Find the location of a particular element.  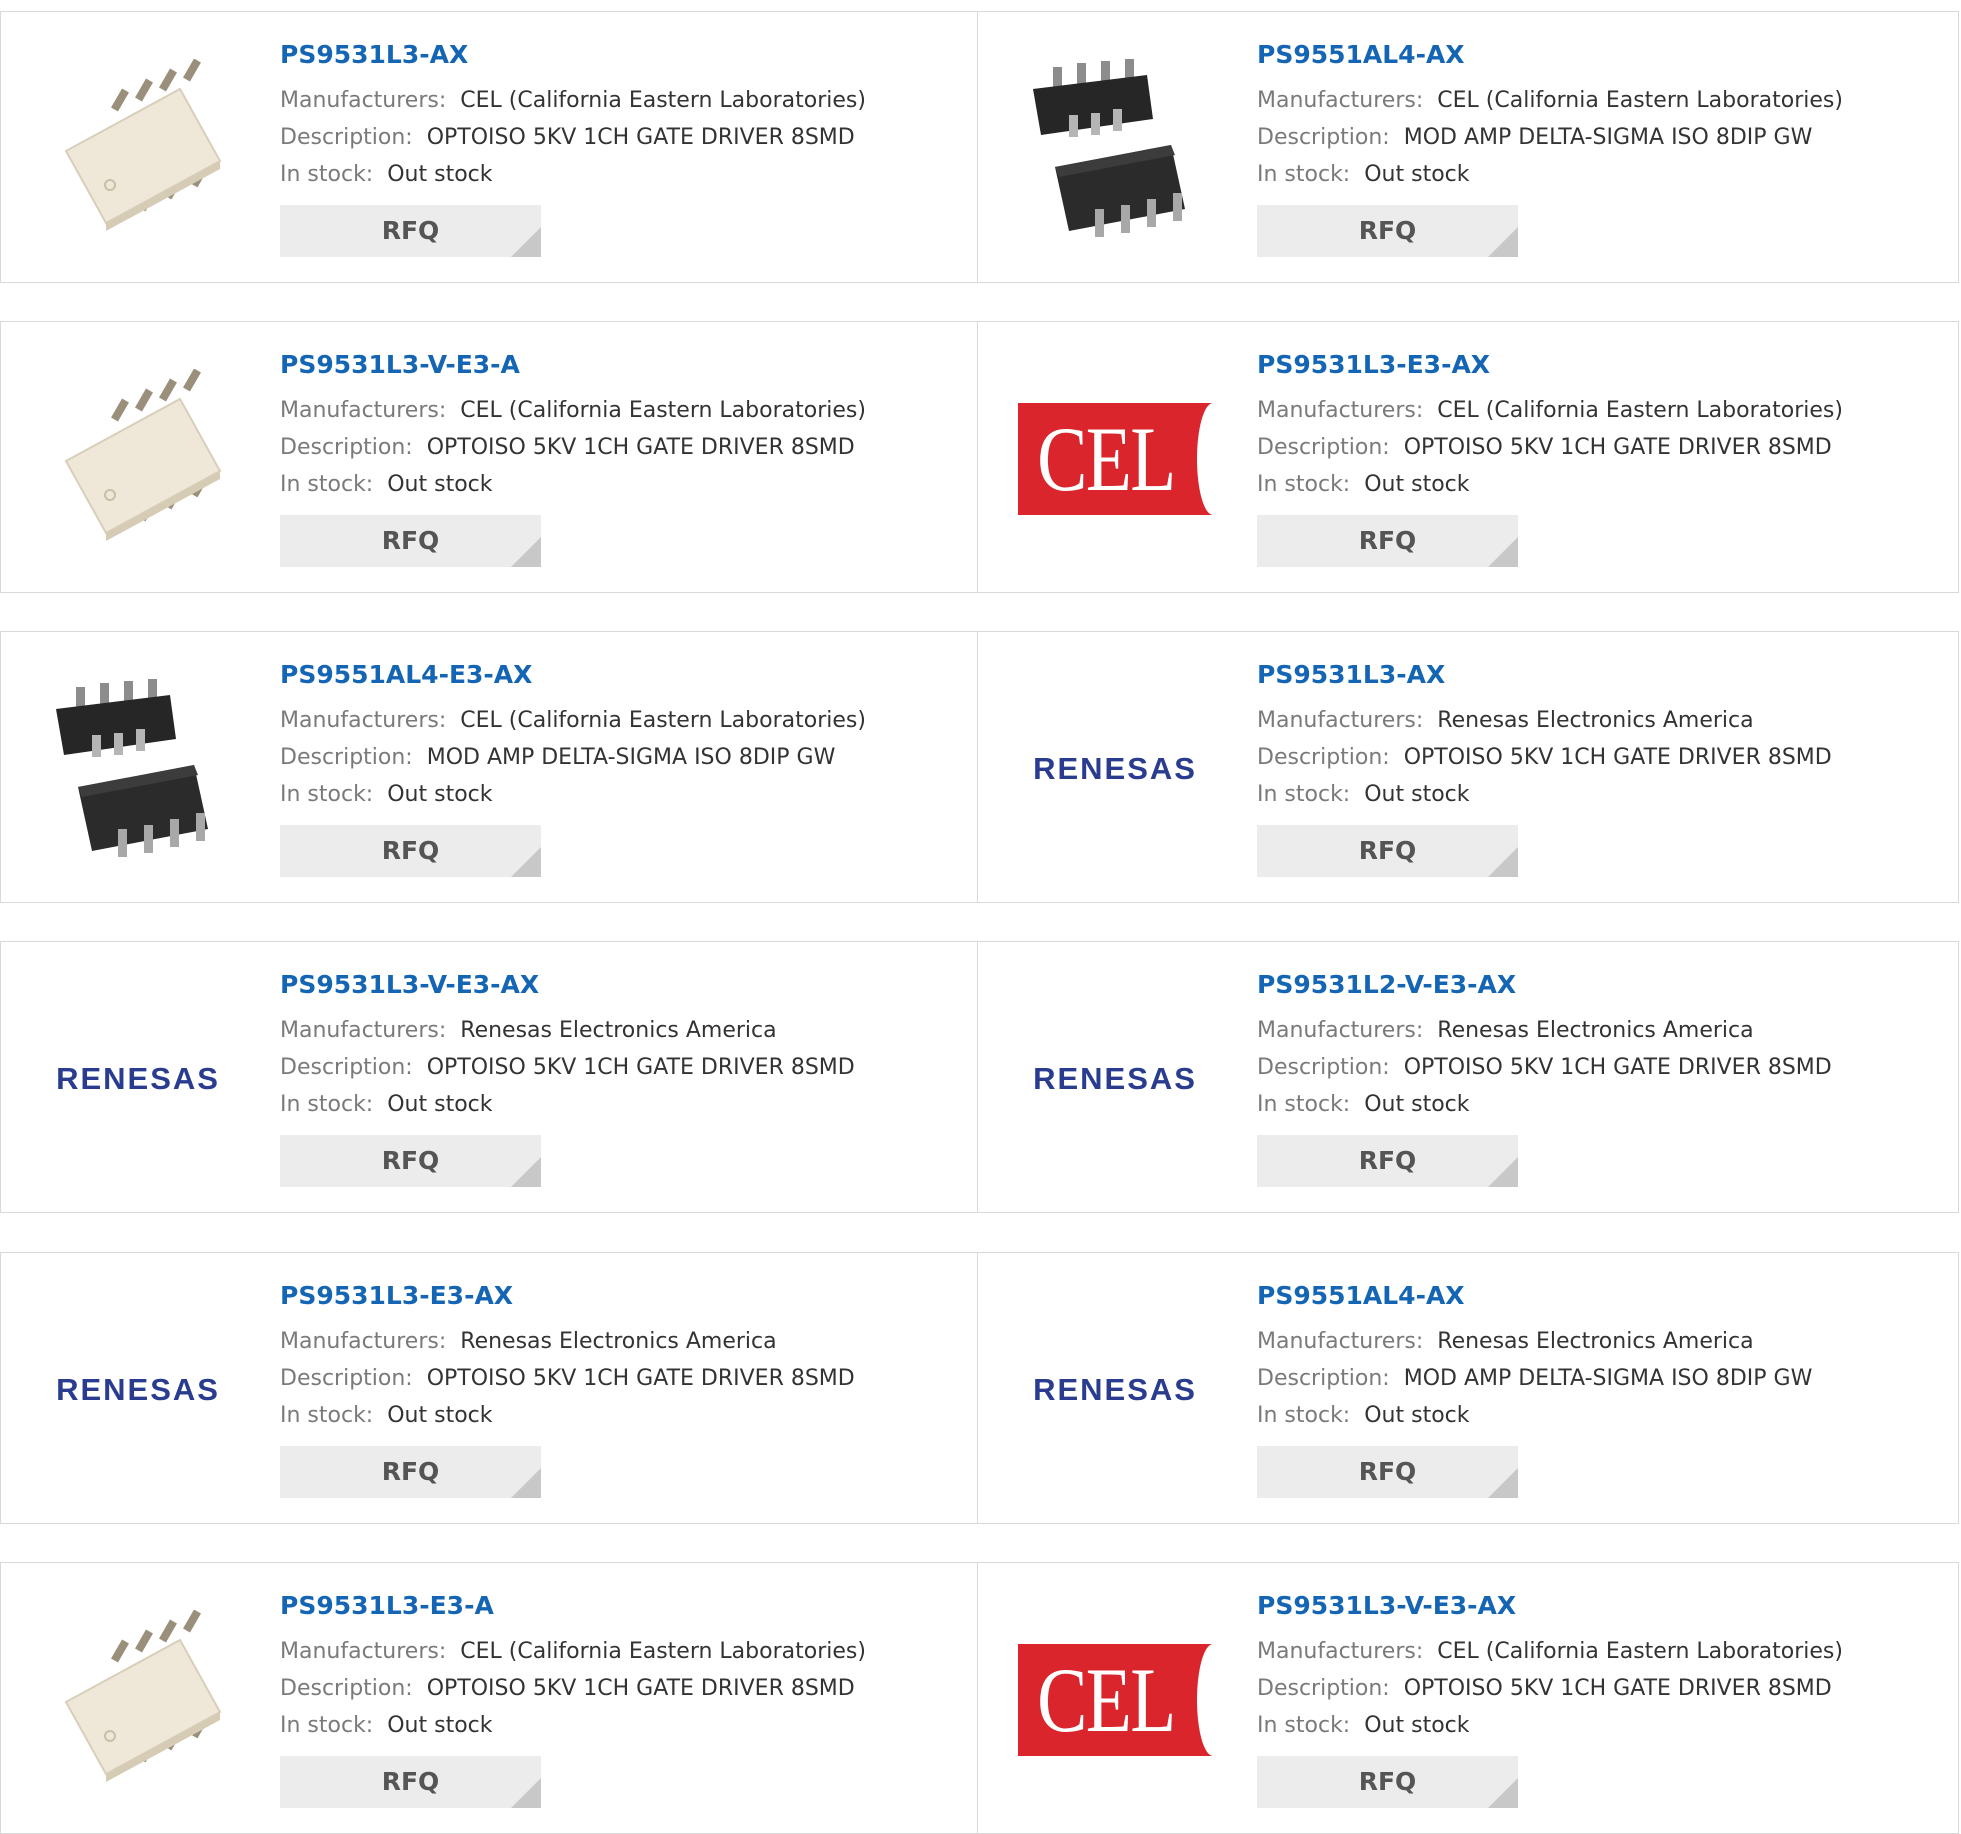

description-value: MOD AMP DELTA-SIGMA ISO 8DIP GW is located at coordinates (1608, 1378).